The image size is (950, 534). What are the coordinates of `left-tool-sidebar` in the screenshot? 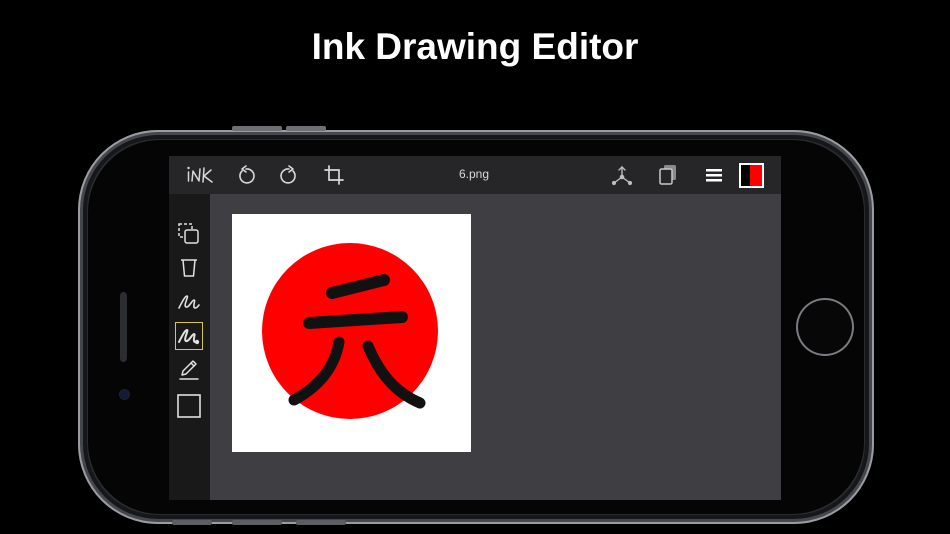 It's located at (189, 347).